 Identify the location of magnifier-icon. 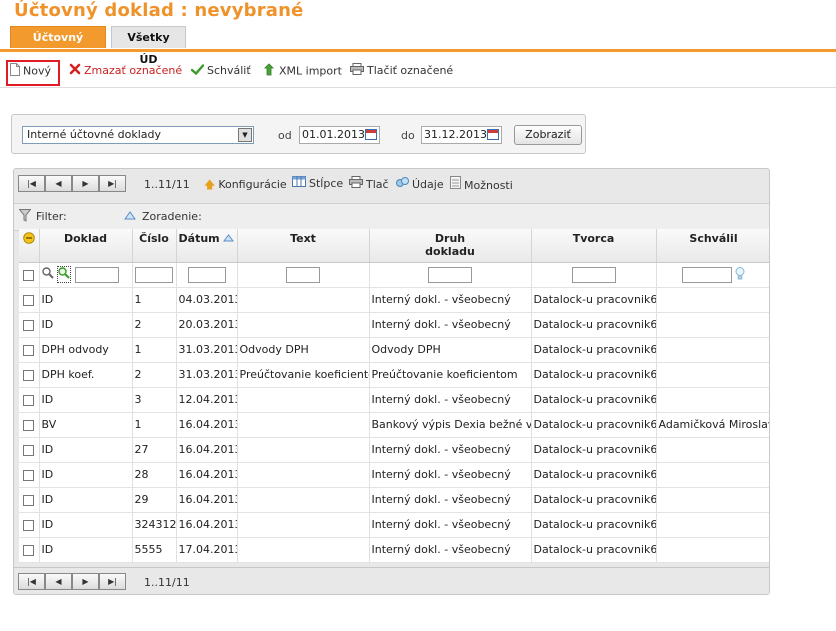
(47, 274).